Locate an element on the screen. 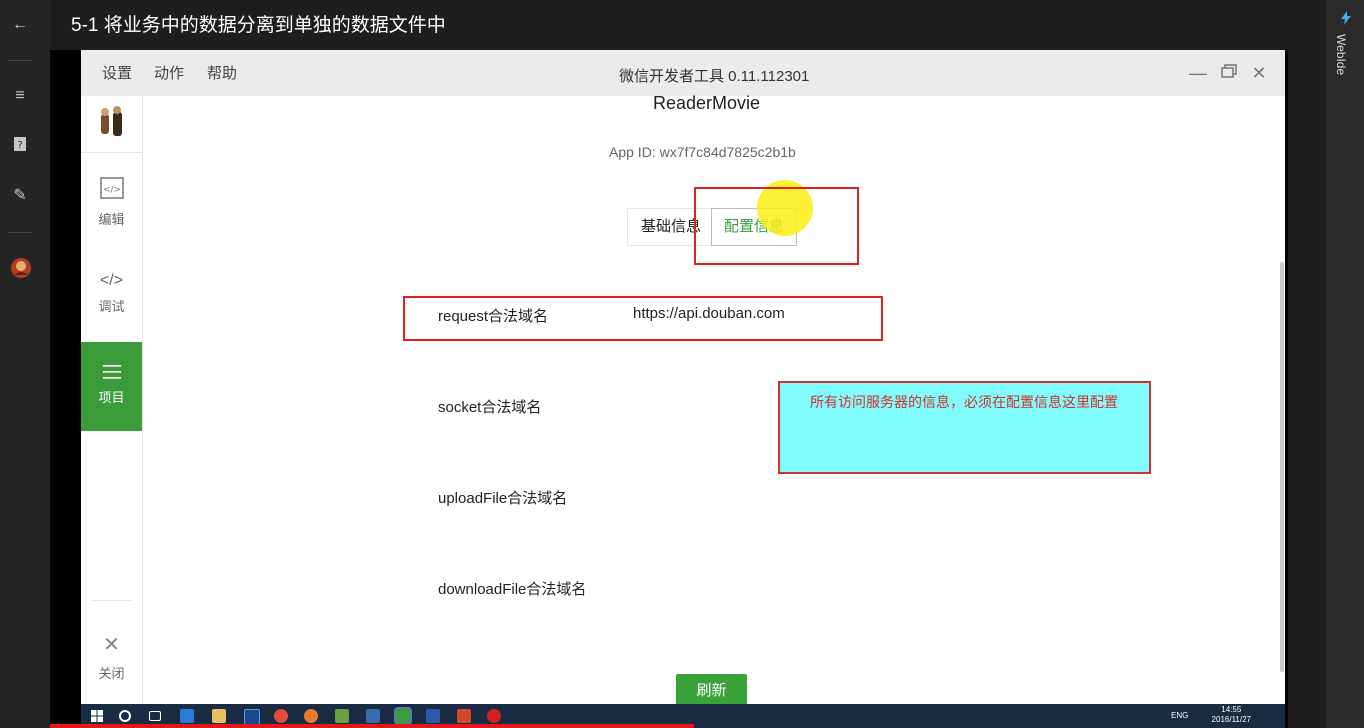 Image resolution: width=1364 pixels, height=728 pixels. app-menu-bar: 设置 动作 帮助 微信开发者工具 0.11.112301 — ✕ is located at coordinates (683, 73).